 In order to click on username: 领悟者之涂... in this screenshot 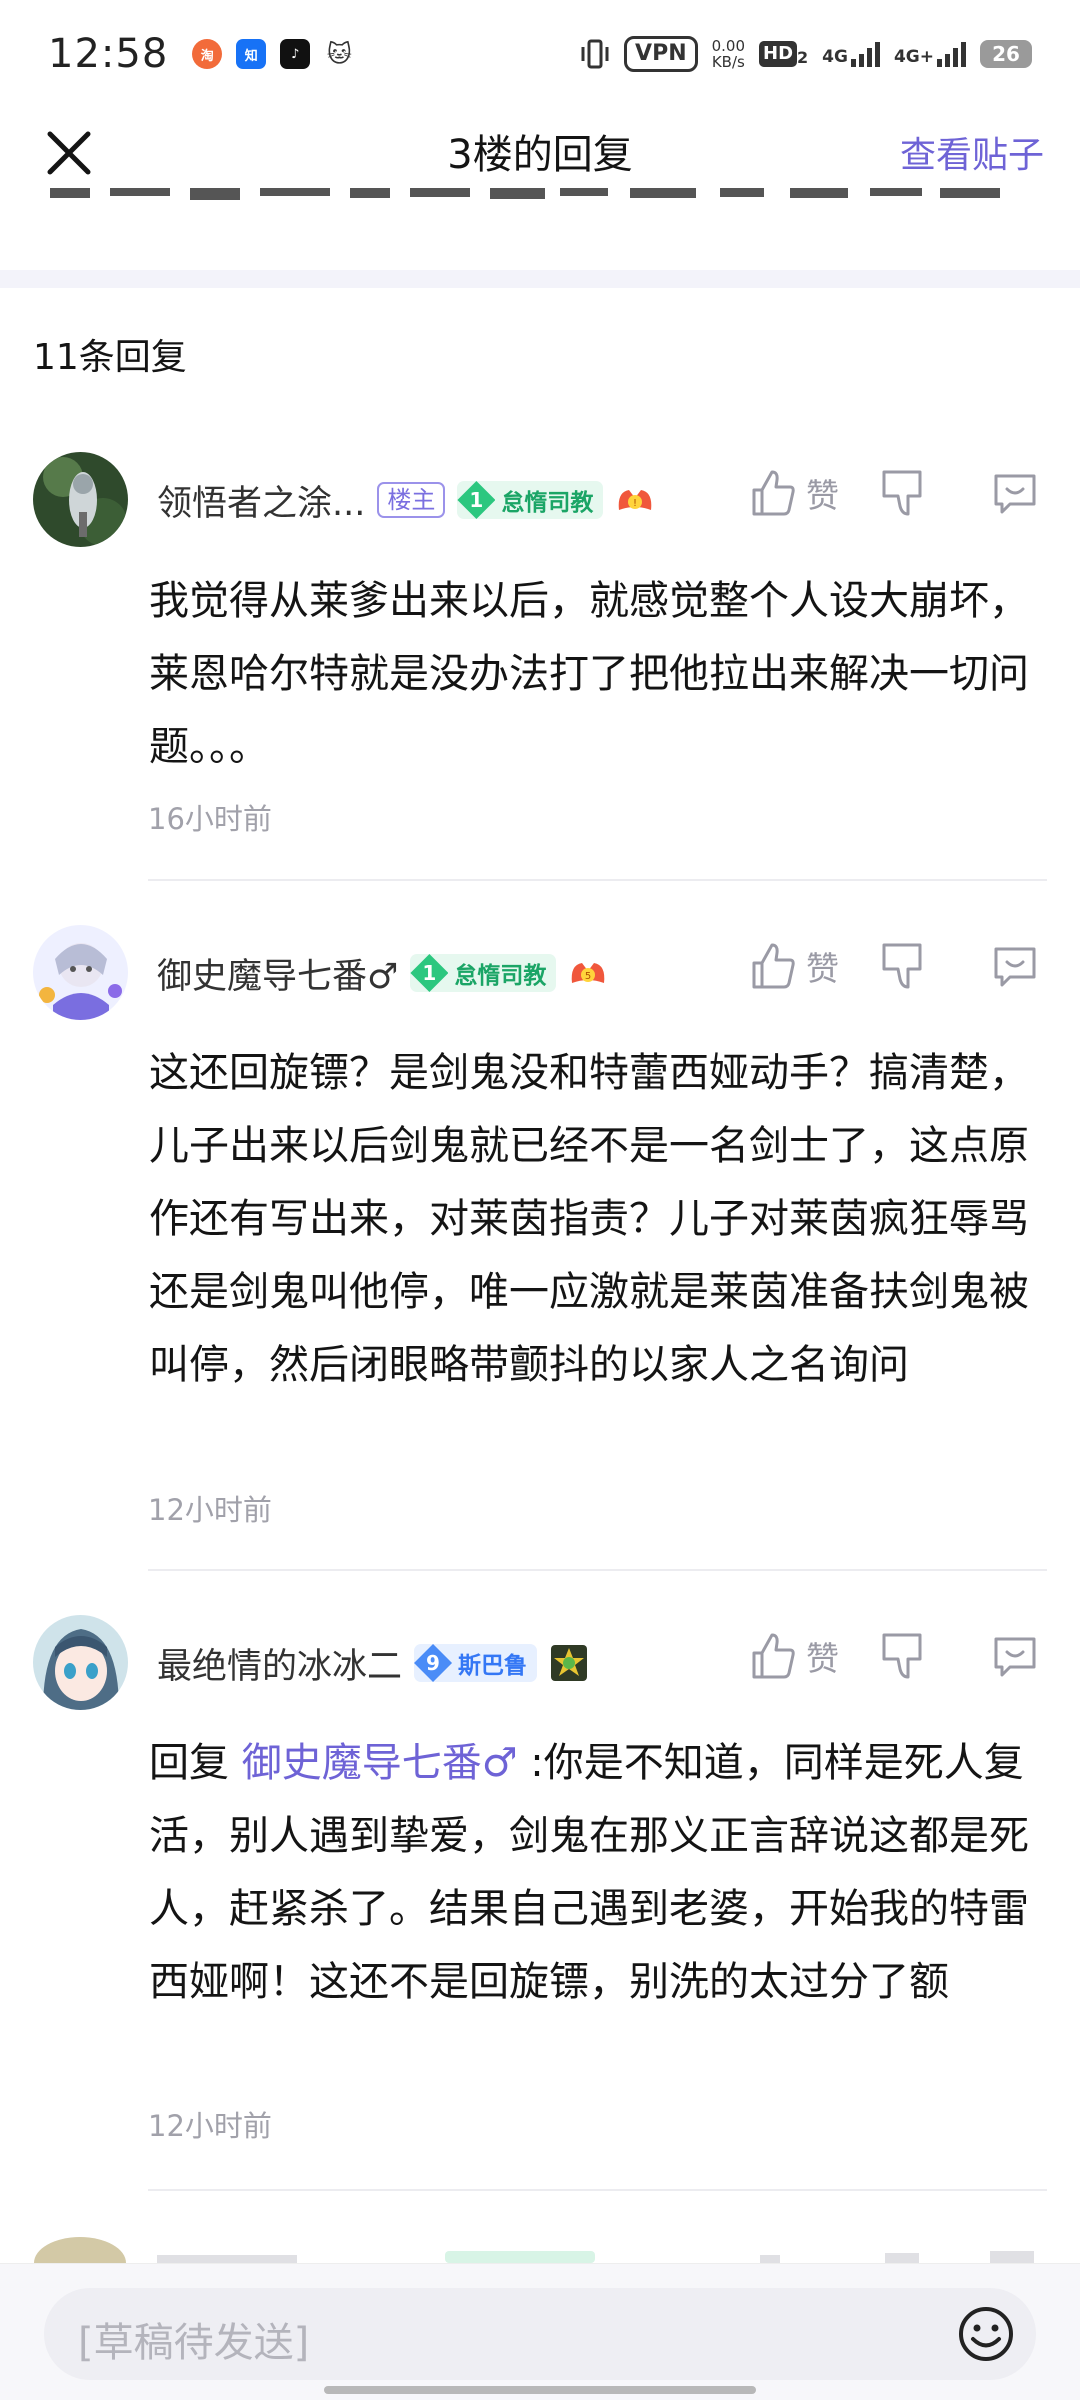, I will do `click(261, 500)`.